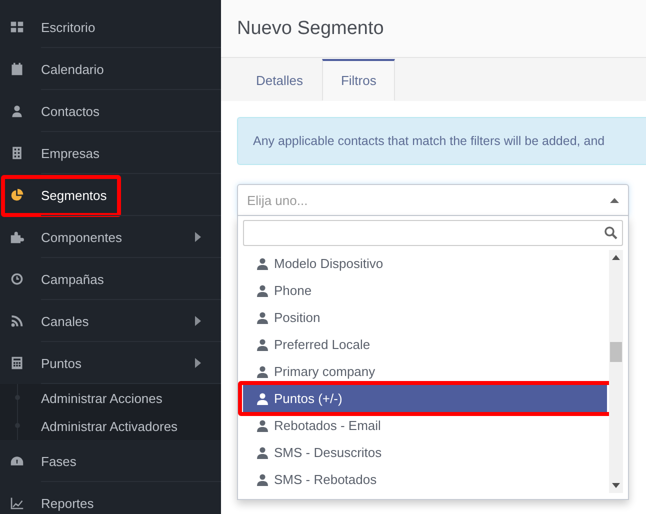  What do you see at coordinates (425, 290) in the screenshot?
I see `dropdown-option: Phone` at bounding box center [425, 290].